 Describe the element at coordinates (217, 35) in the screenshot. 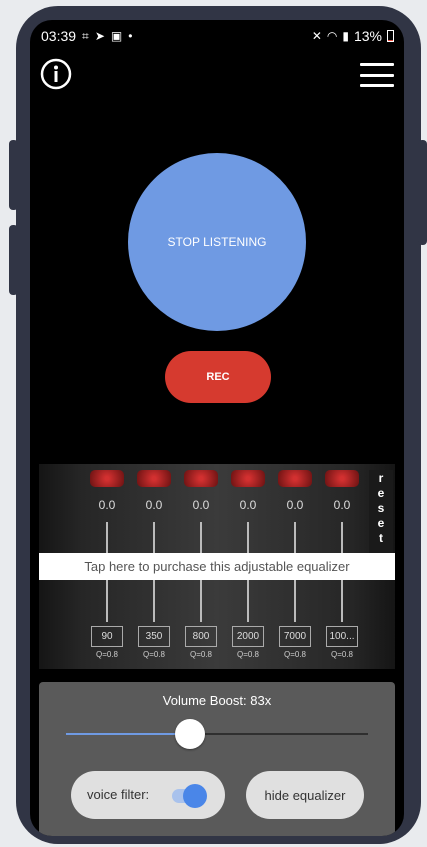

I see `status-bar: 03:39 ⌗ ➤ ▣ • ✕ ◠ ▮ 13%` at that location.